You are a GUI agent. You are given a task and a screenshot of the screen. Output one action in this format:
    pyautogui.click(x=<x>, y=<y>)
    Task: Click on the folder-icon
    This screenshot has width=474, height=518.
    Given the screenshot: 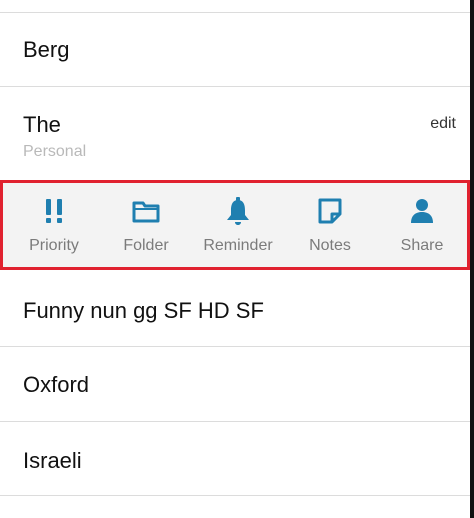 What is the action you would take?
    pyautogui.click(x=146, y=212)
    